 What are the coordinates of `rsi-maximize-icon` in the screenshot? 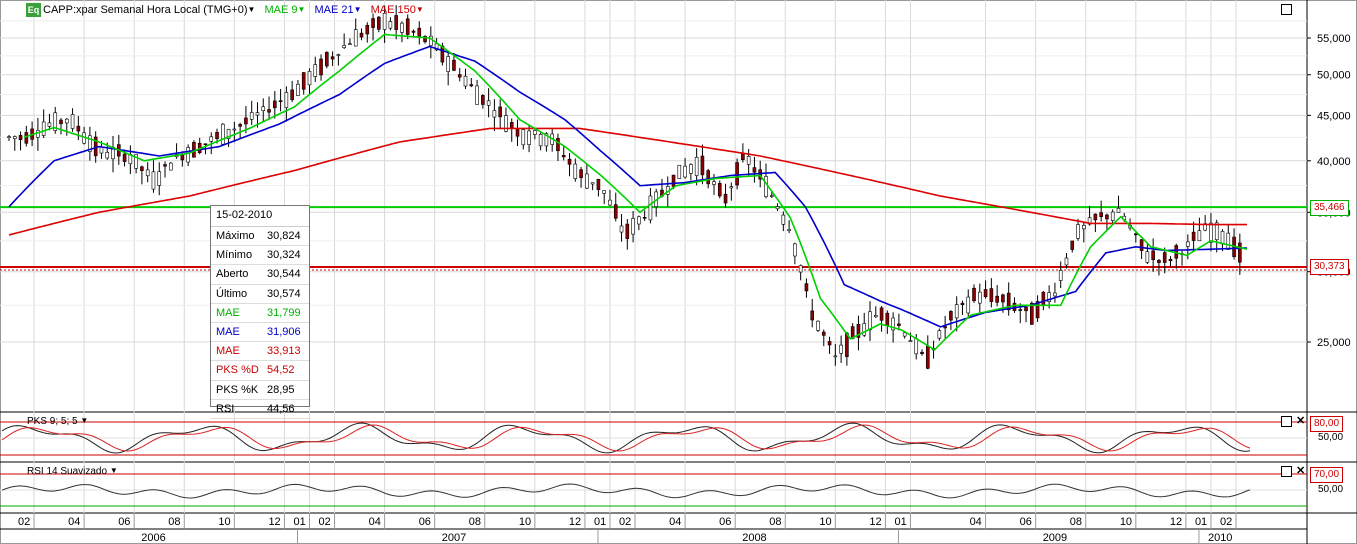 It's located at (1286, 471).